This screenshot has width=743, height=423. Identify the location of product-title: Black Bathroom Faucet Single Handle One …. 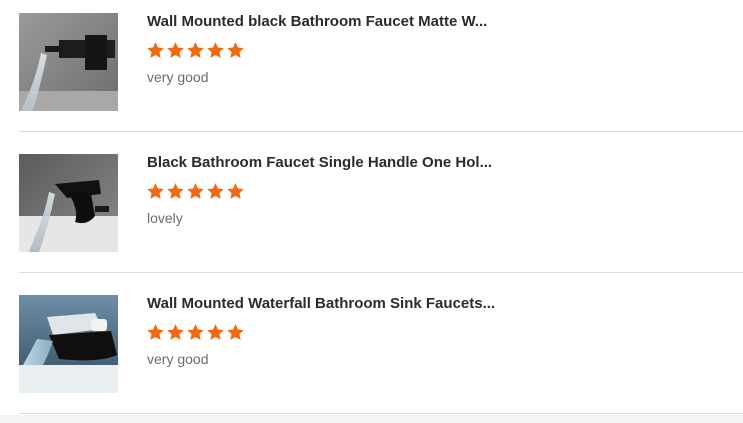
(319, 163).